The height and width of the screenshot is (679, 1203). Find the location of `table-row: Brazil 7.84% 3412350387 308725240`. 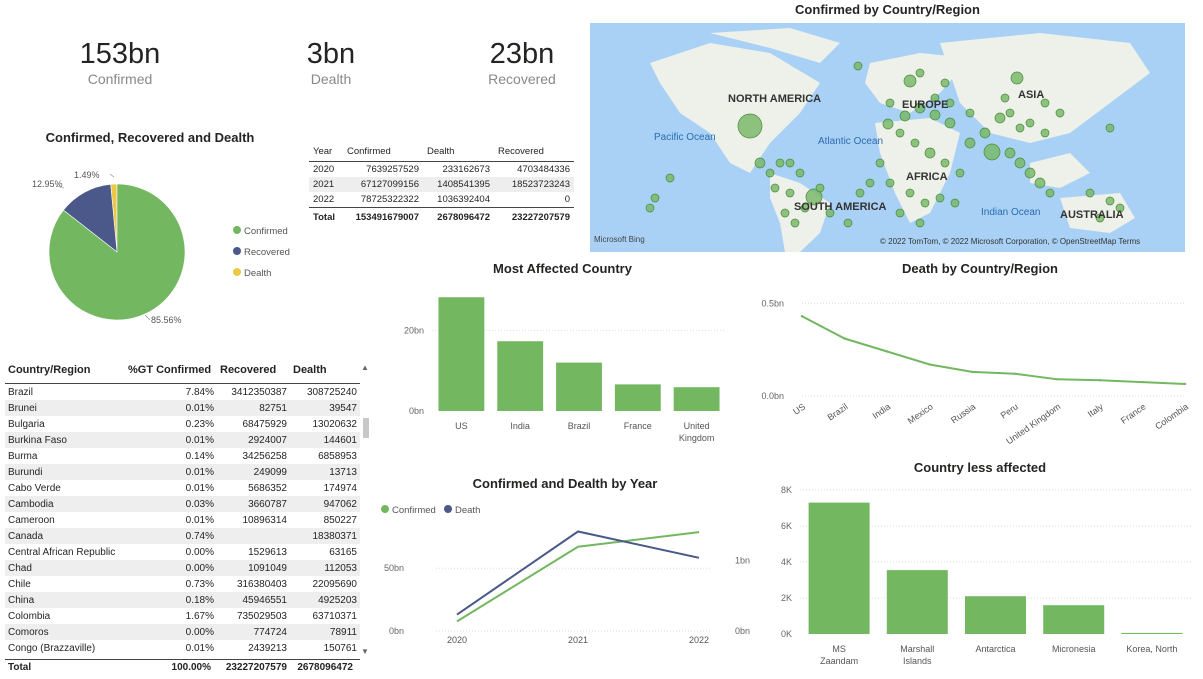

table-row: Brazil 7.84% 3412350387 308725240 is located at coordinates (182, 392).